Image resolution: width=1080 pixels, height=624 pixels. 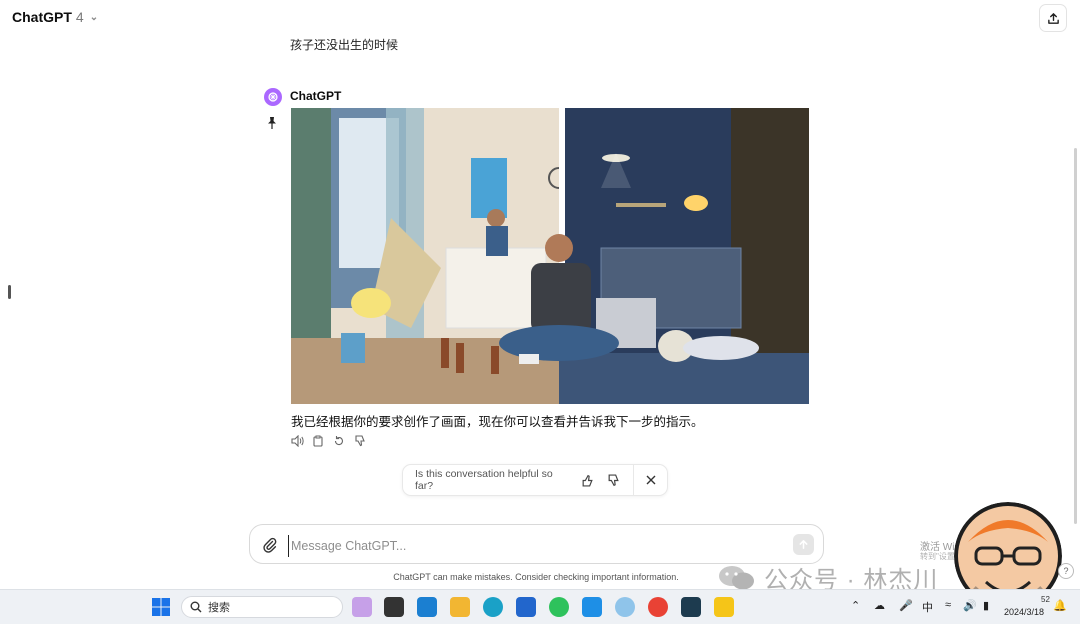 What do you see at coordinates (855, 605) in the screenshot?
I see `chevron-up-icon: ⌃` at bounding box center [855, 605].